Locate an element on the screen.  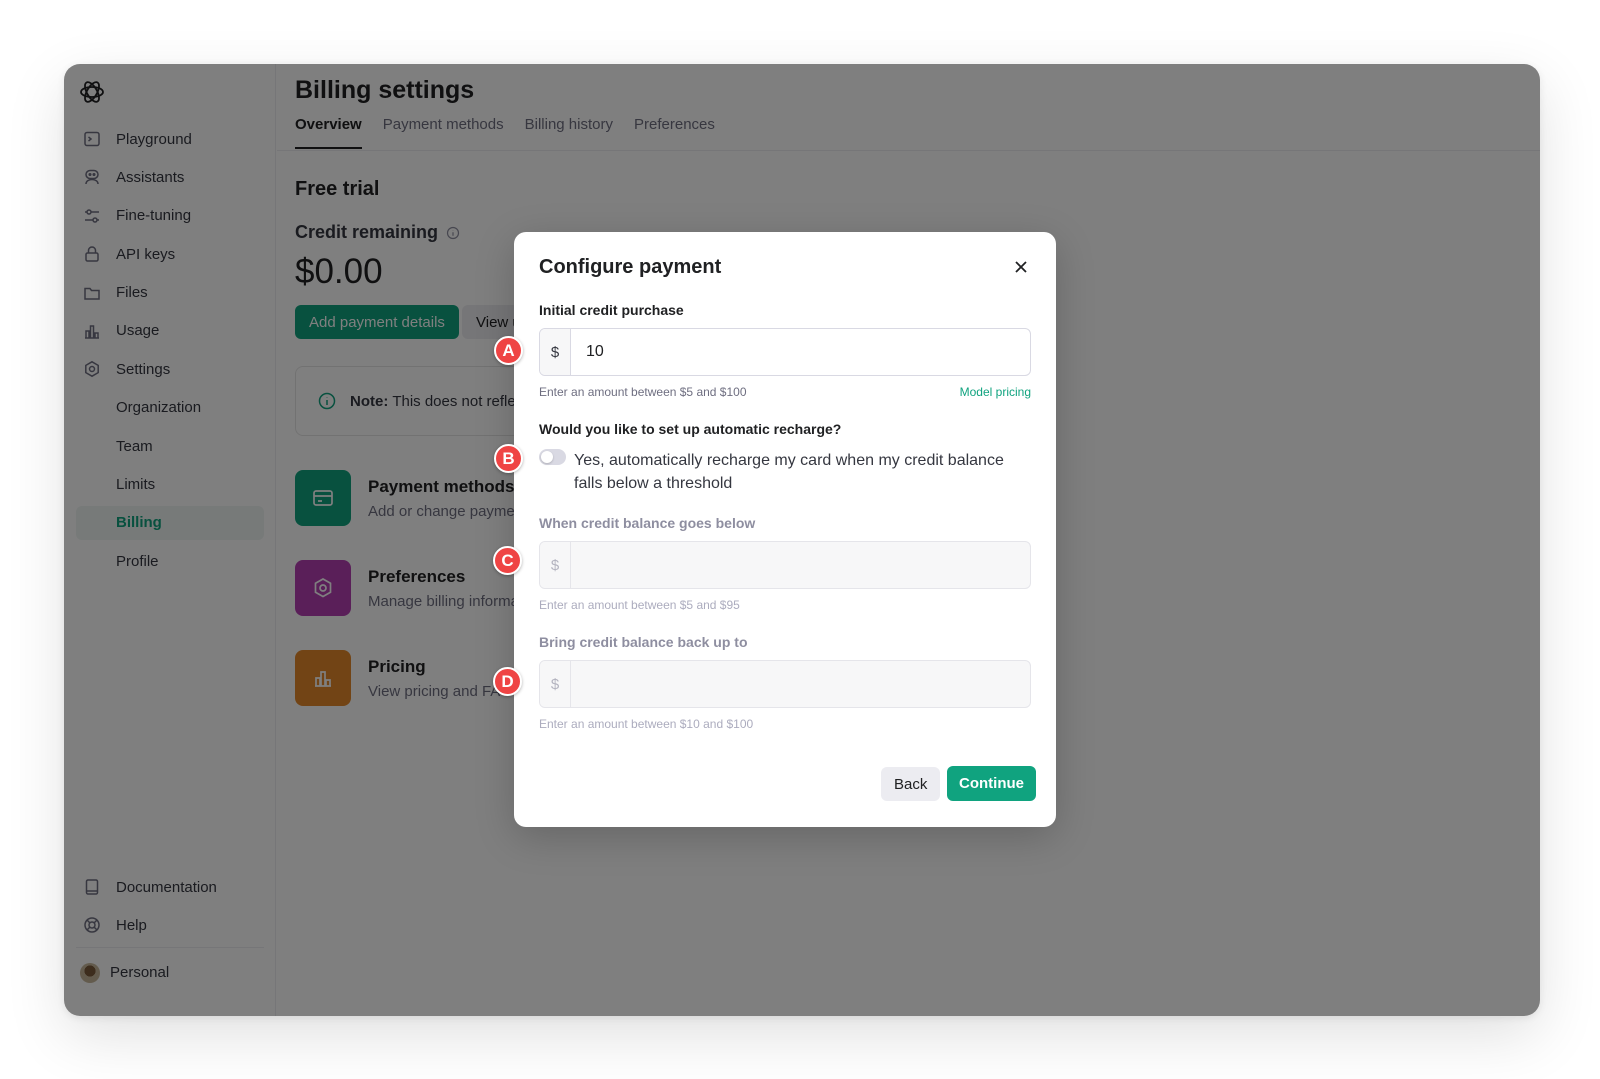
recharge-to-label: Bring credit balance back up to is located at coordinates (643, 642).